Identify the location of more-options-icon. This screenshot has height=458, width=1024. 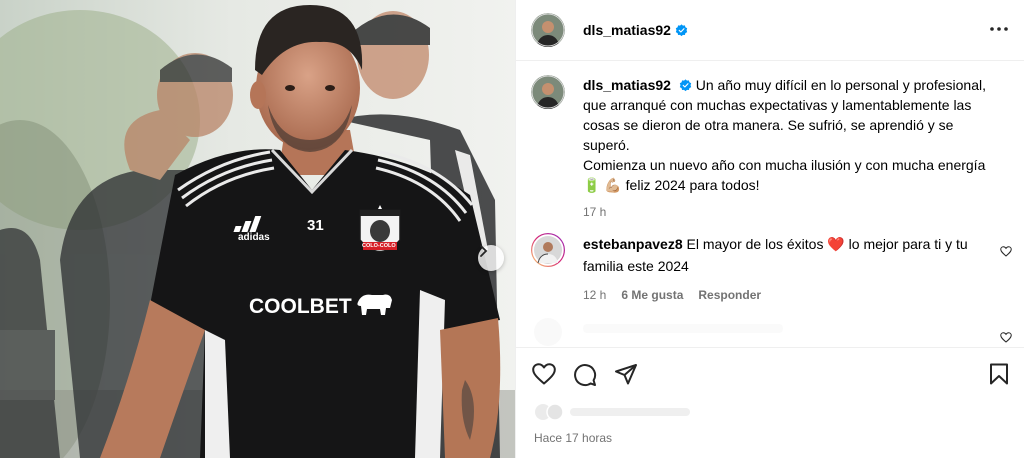
(999, 29).